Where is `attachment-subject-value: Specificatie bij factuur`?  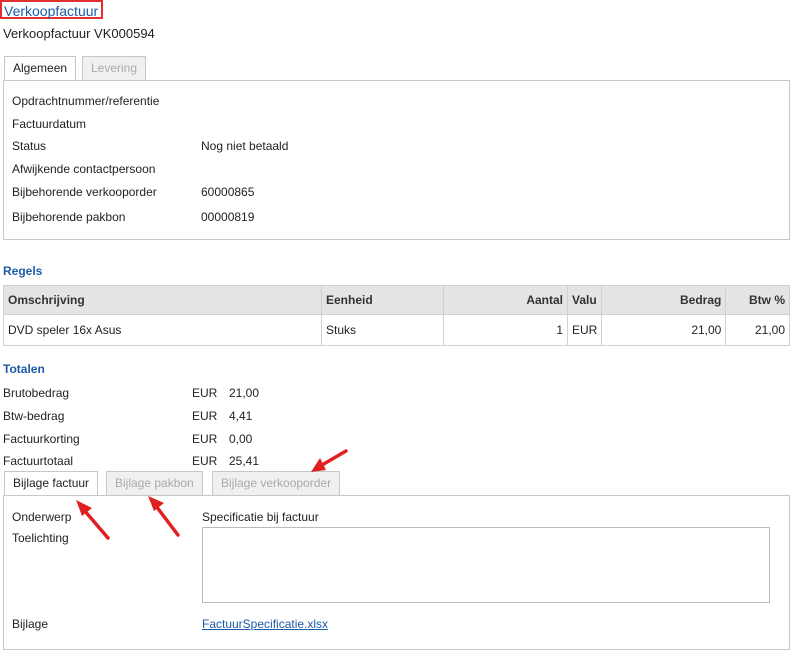 attachment-subject-value: Specificatie bij factuur is located at coordinates (260, 517).